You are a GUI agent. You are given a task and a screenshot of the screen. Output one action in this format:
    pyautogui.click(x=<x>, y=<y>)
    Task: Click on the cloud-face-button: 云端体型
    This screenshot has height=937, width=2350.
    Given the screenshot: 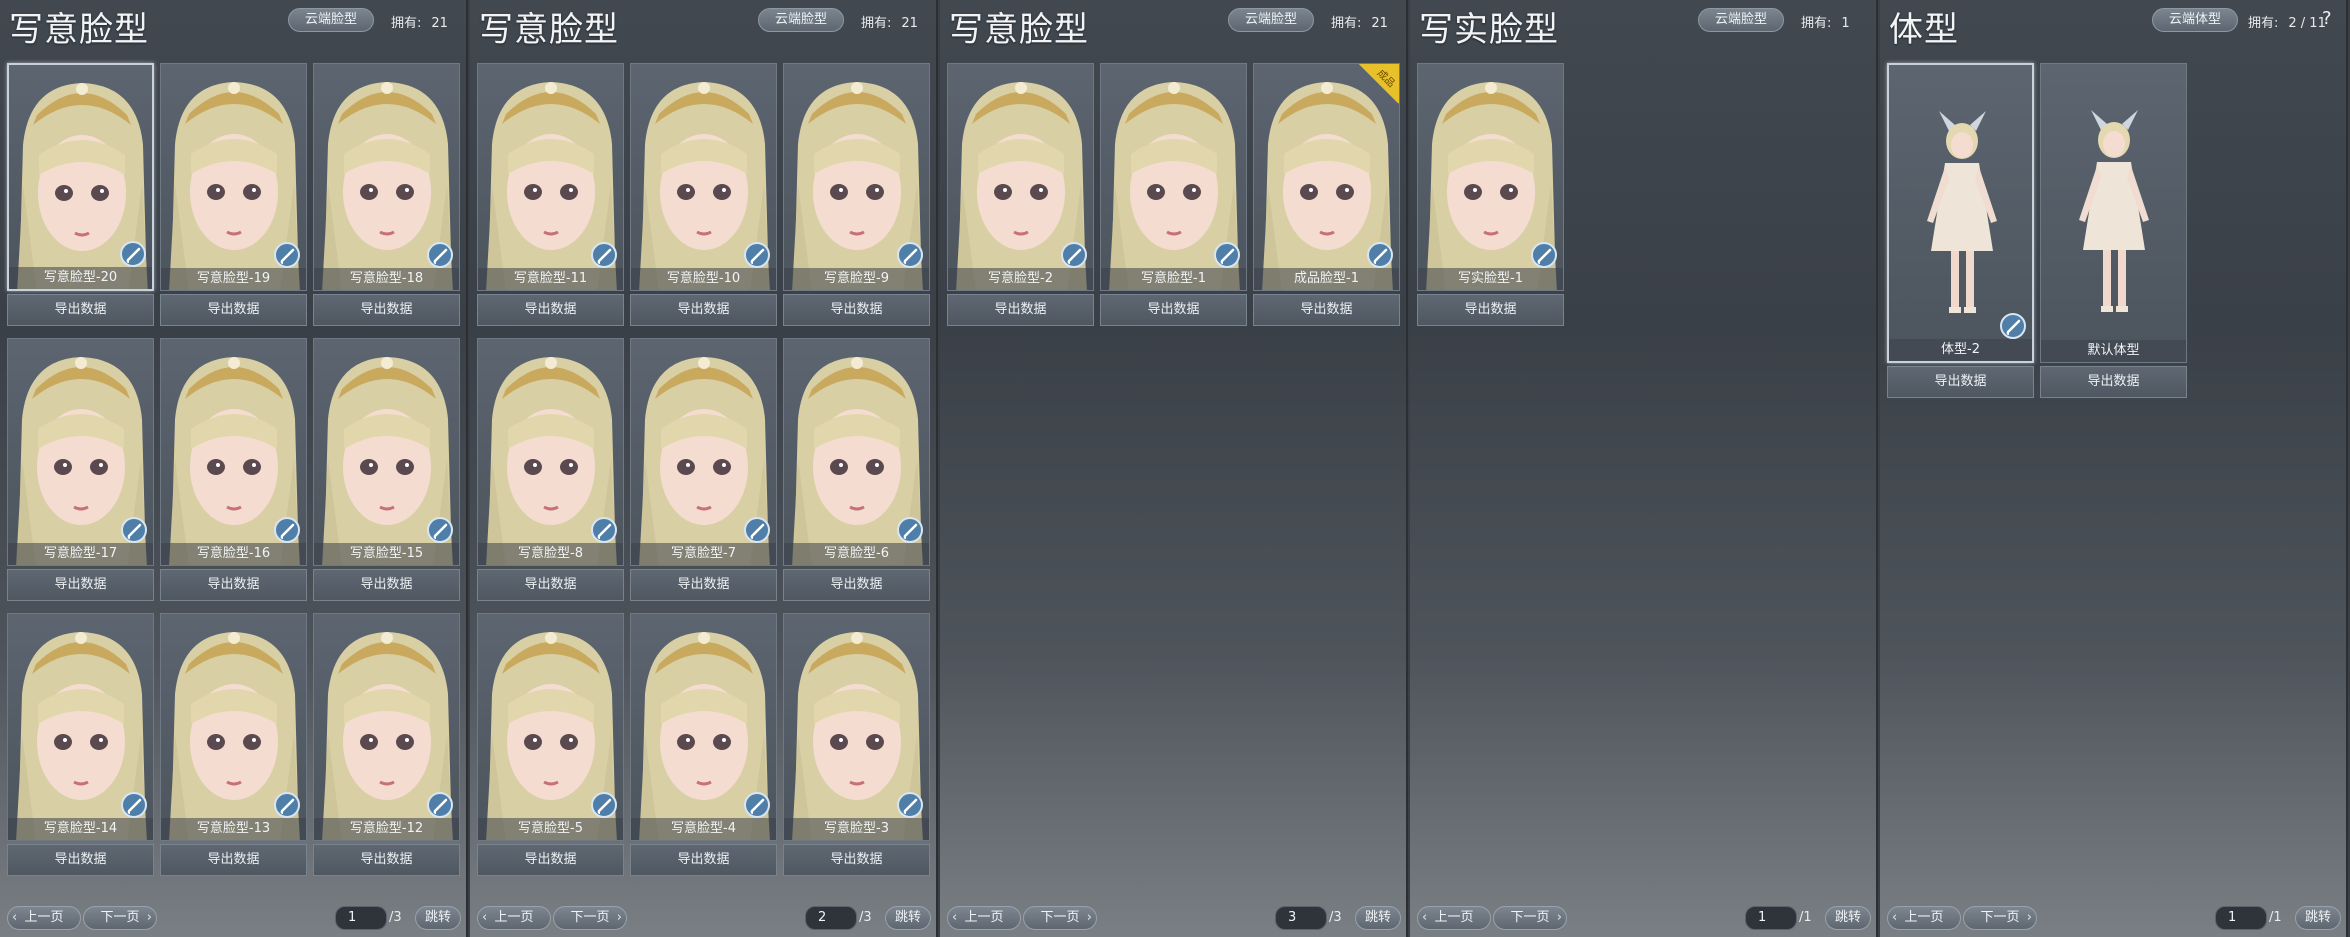 What is the action you would take?
    pyautogui.click(x=2195, y=20)
    